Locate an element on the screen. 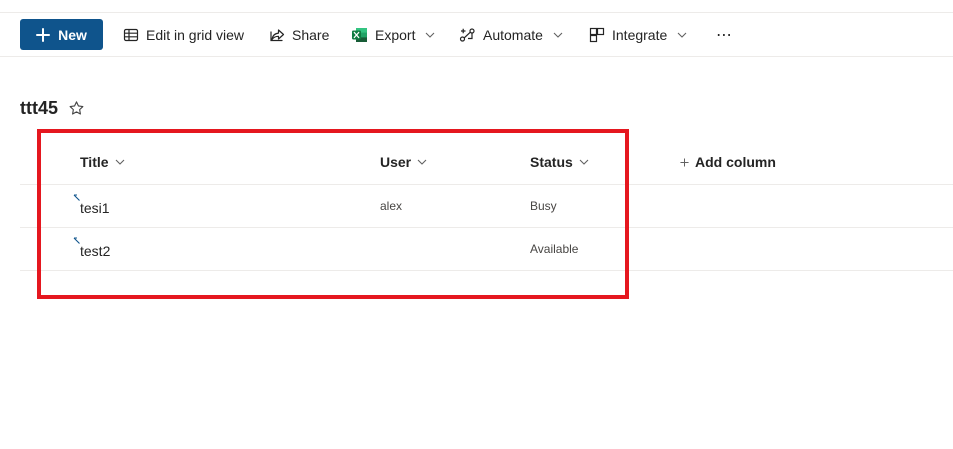 The image size is (953, 449). column-header-status: Status is located at coordinates (559, 162).